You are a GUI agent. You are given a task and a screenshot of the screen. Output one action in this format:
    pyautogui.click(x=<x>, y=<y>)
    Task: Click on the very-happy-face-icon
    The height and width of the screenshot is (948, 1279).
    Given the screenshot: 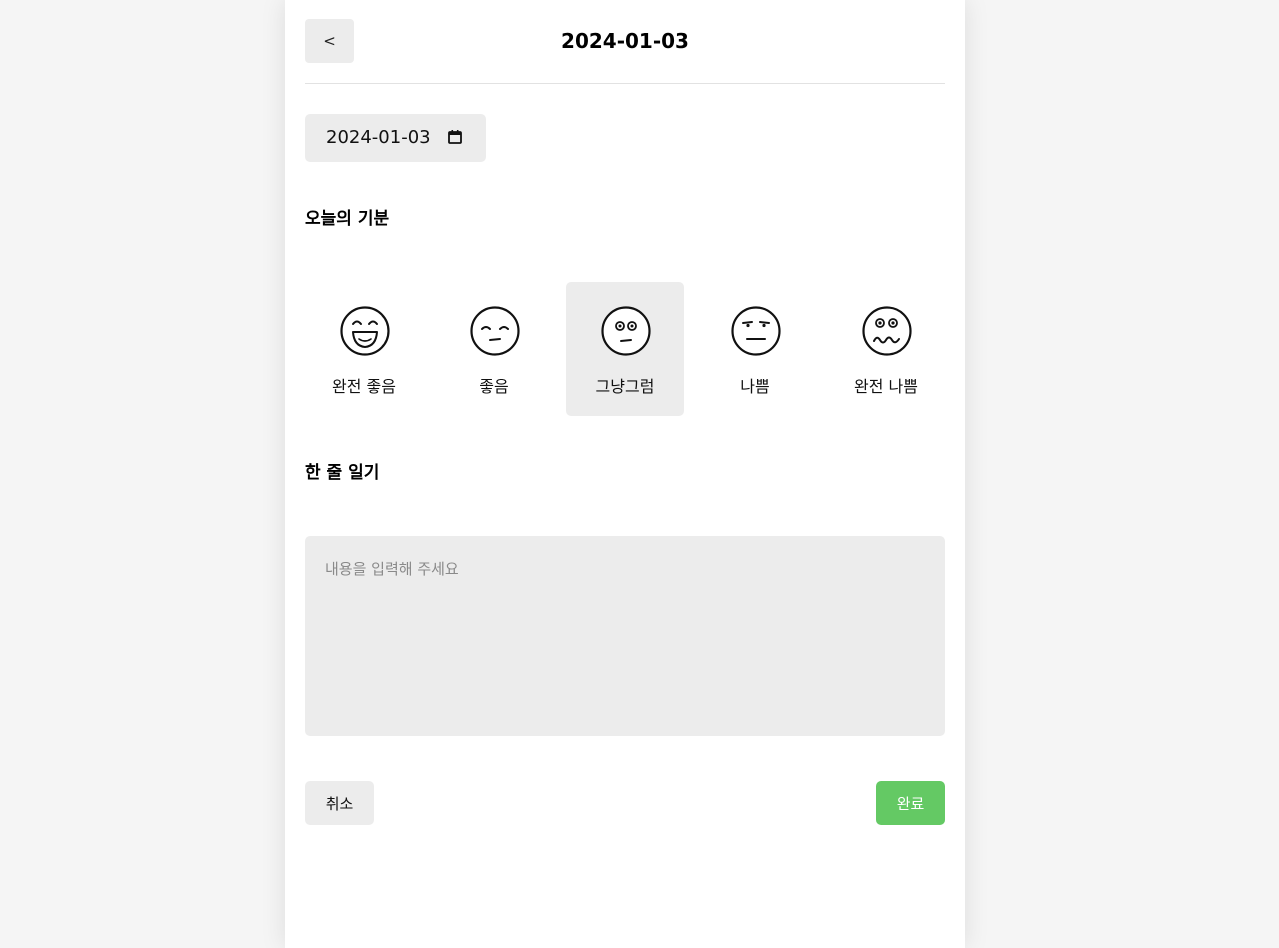 What is the action you would take?
    pyautogui.click(x=365, y=331)
    